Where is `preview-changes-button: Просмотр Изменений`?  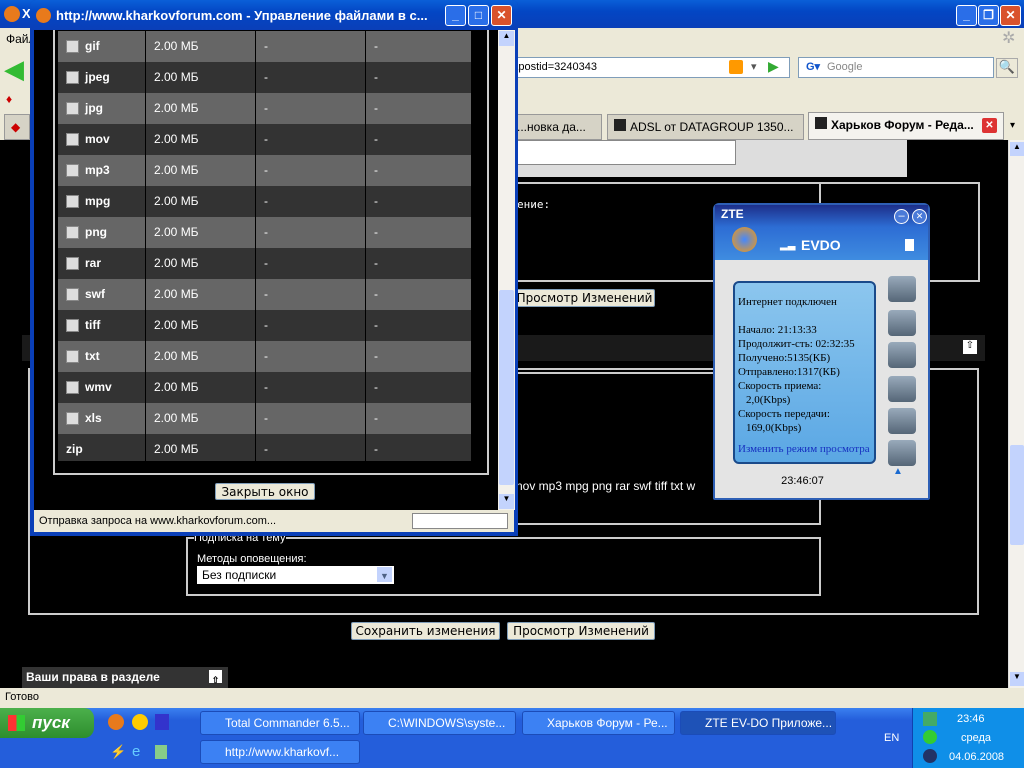 preview-changes-button: Просмотр Изменений is located at coordinates (584, 298).